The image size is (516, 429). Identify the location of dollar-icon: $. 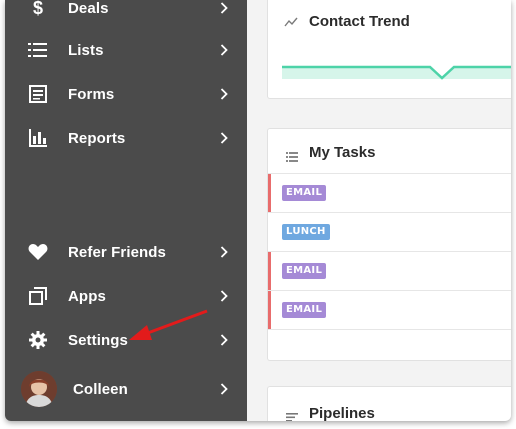
(37, 9).